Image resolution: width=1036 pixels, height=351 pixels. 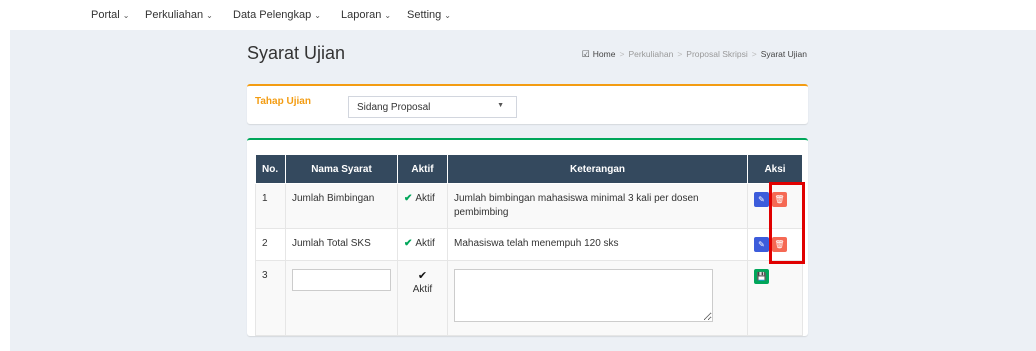 What do you see at coordinates (341, 206) in the screenshot?
I see `cell-nama-syarat: Jumlah Bimbingan` at bounding box center [341, 206].